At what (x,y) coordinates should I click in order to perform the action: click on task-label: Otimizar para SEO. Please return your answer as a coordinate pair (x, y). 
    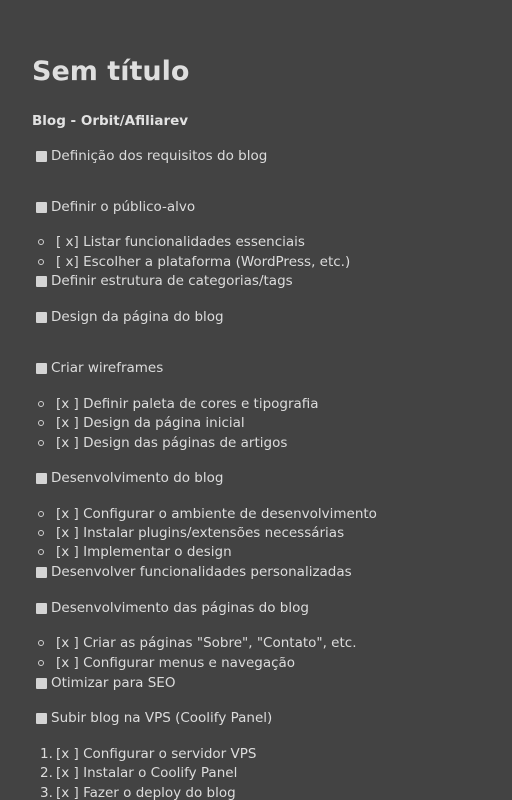
    Looking at the image, I should click on (113, 683).